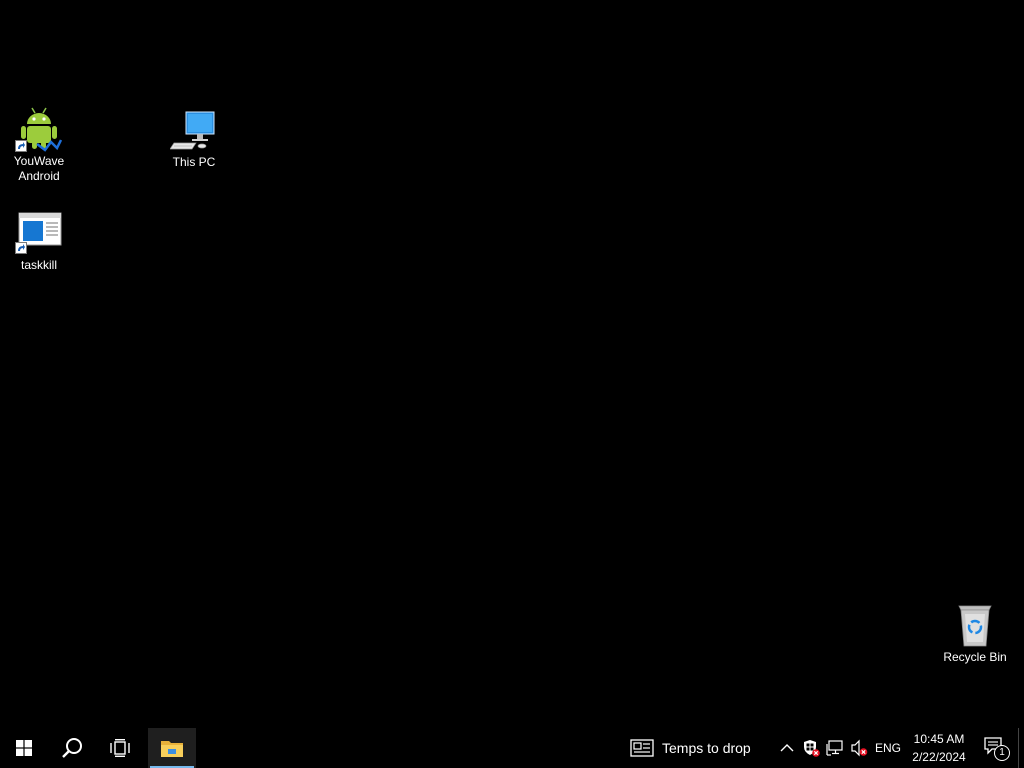  I want to click on desktop-icon-this-pc: This PC, so click(194, 139).